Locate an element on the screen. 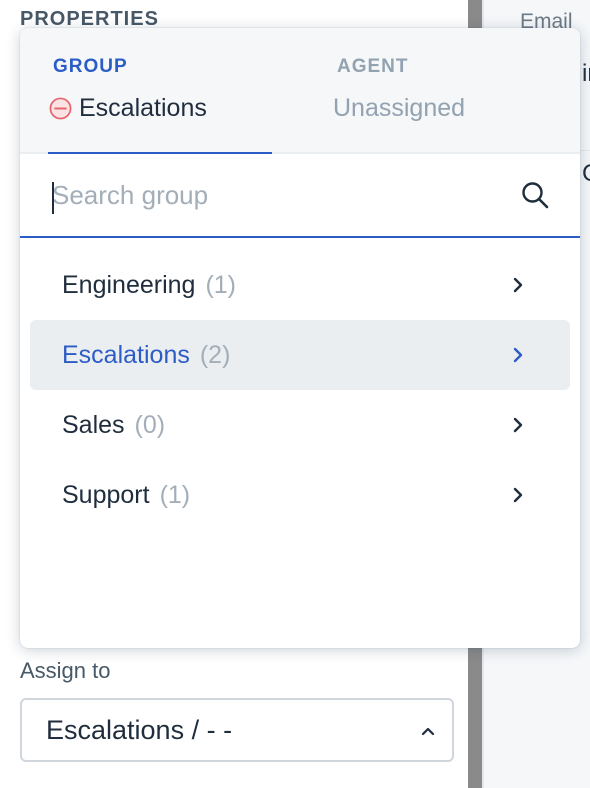 This screenshot has height=788, width=590. search-group-input is located at coordinates (272, 195).